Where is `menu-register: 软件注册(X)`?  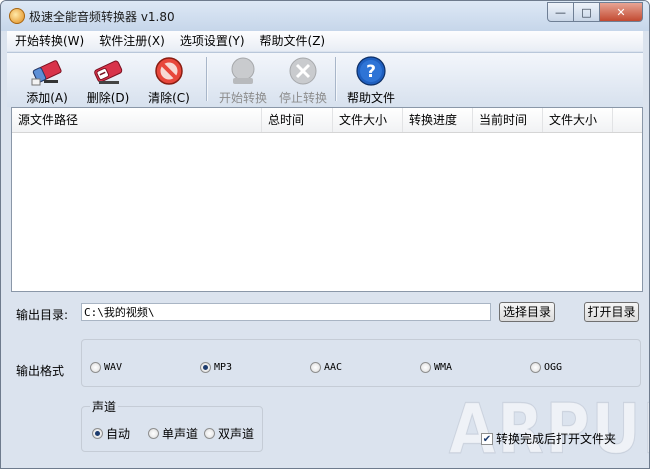 menu-register: 软件注册(X) is located at coordinates (131, 41).